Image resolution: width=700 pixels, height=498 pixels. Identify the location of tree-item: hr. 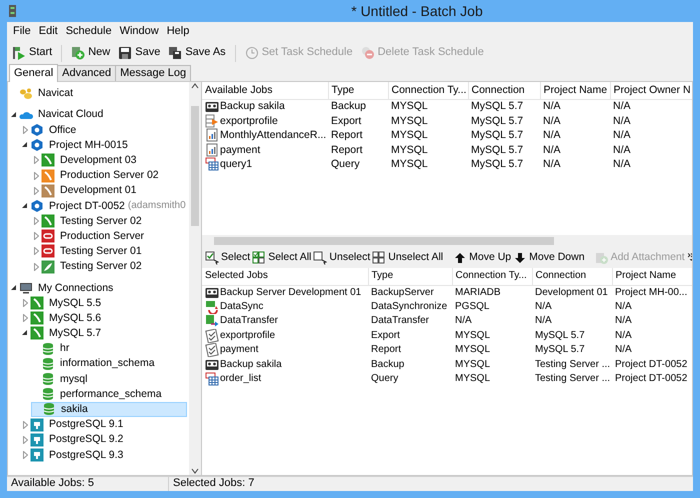
(64, 348).